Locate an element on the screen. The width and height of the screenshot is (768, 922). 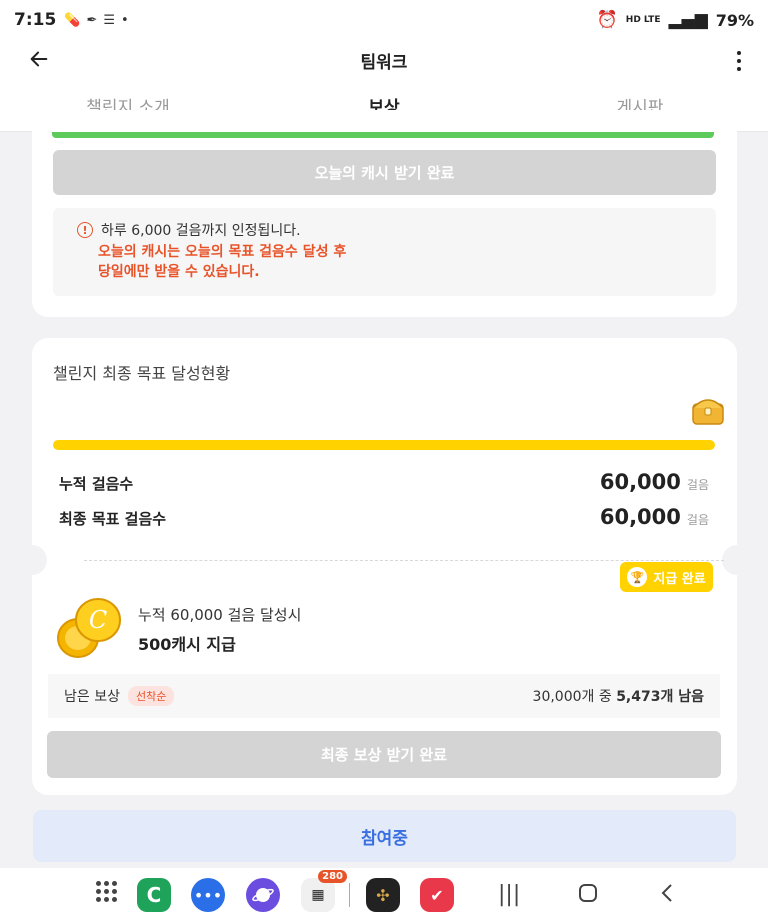
paid-badge: 🏆 지급 완료 is located at coordinates (666, 577).